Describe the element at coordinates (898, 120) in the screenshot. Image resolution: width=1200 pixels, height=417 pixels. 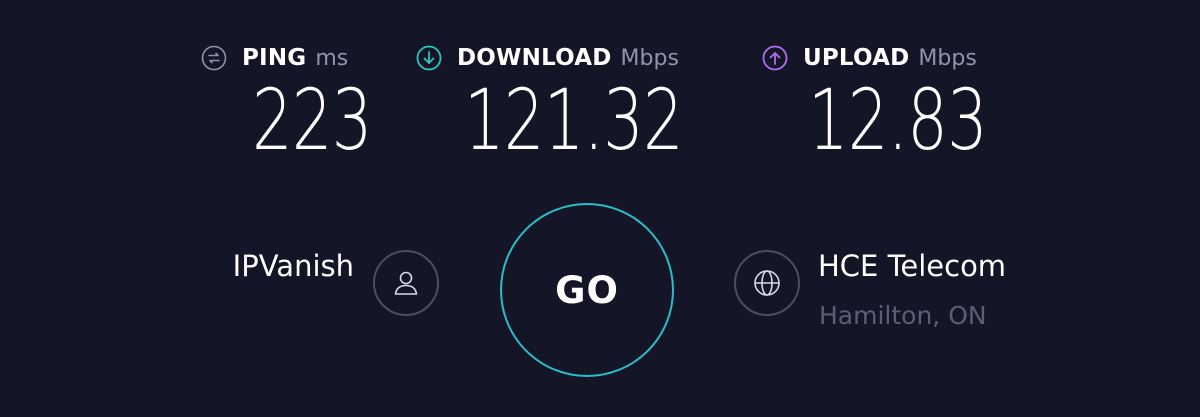
I see `upload-value: 12.83` at that location.